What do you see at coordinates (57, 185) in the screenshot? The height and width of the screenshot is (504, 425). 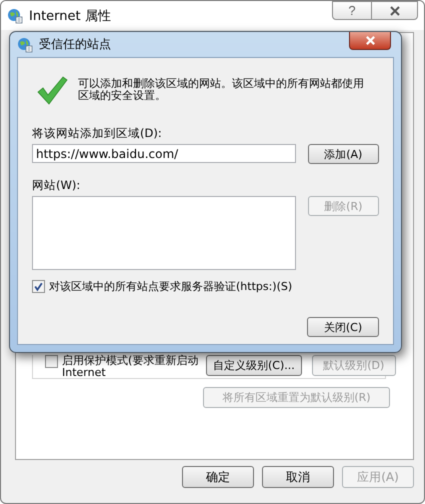 I see `list-label: 网站(W):` at bounding box center [57, 185].